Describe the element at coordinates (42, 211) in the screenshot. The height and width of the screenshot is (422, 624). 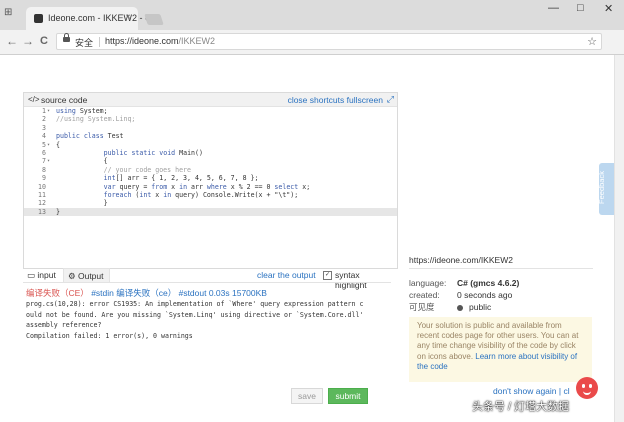
I see `line-number: 13` at that location.